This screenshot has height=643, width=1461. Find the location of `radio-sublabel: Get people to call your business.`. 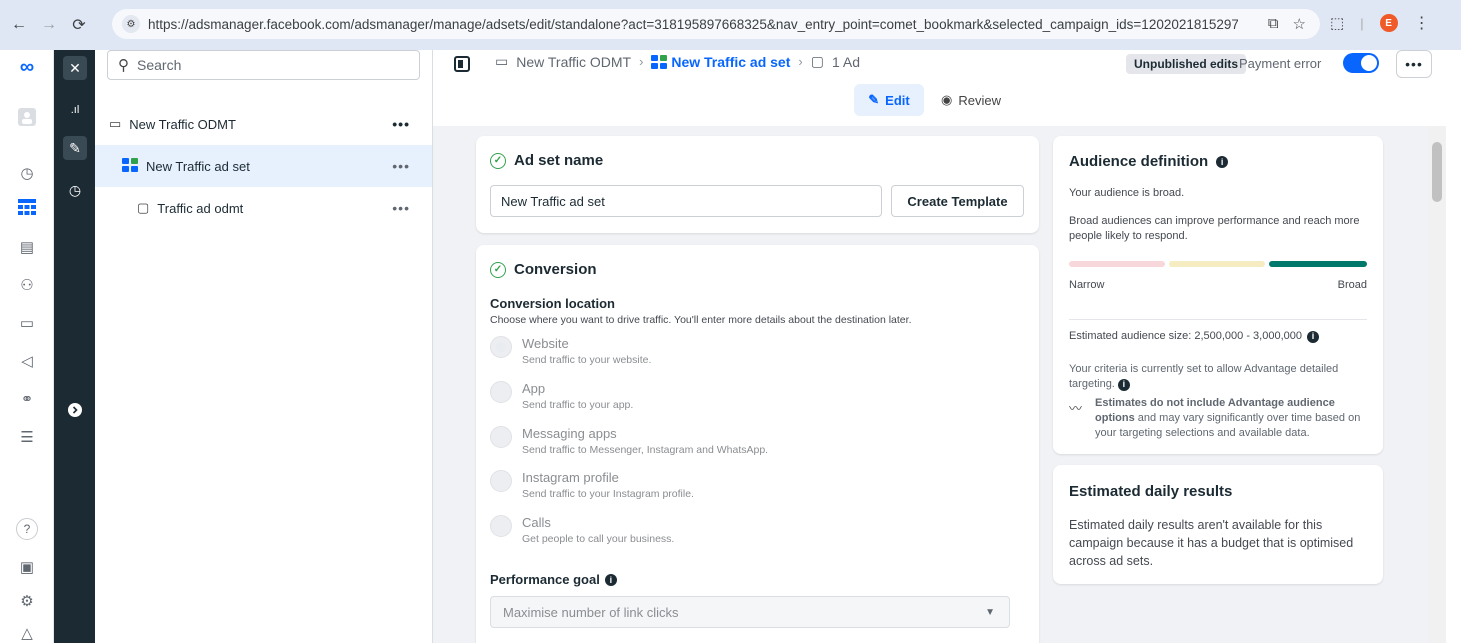

radio-sublabel: Get people to call your business. is located at coordinates (598, 539).